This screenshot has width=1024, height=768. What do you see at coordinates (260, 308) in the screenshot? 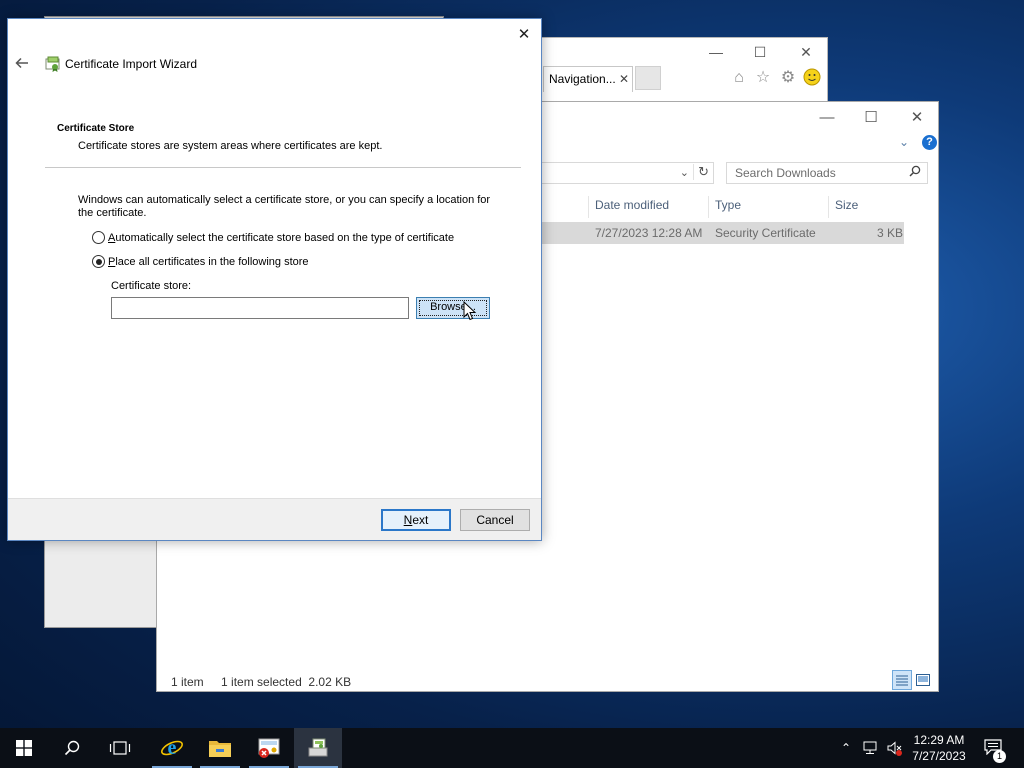
I see `certificate-store-field` at bounding box center [260, 308].